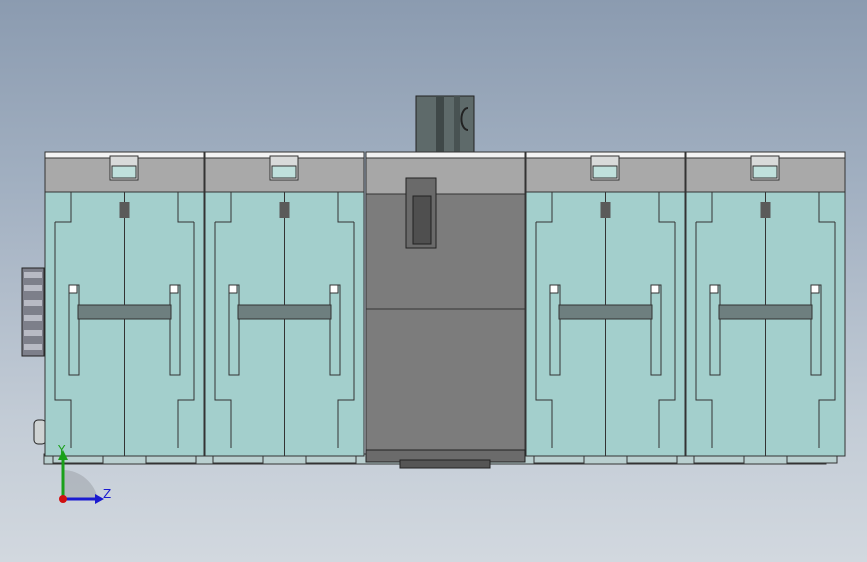 The height and width of the screenshot is (562, 867). What do you see at coordinates (63, 499) in the screenshot?
I see `origin-point` at bounding box center [63, 499].